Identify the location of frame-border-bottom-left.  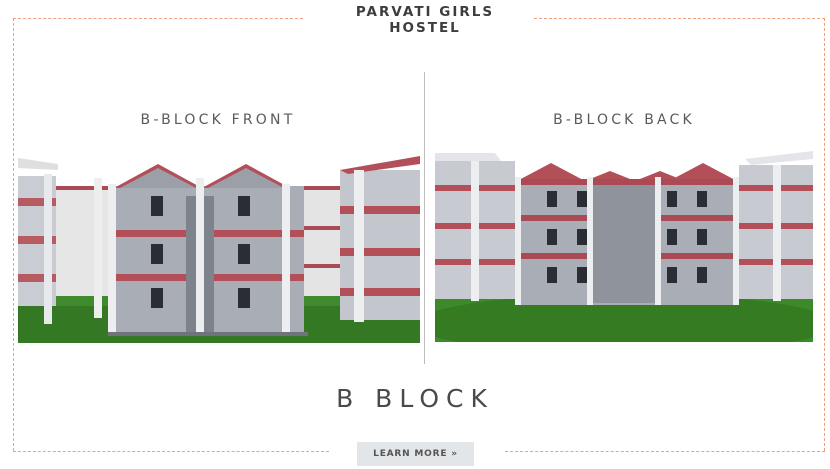
(171, 451).